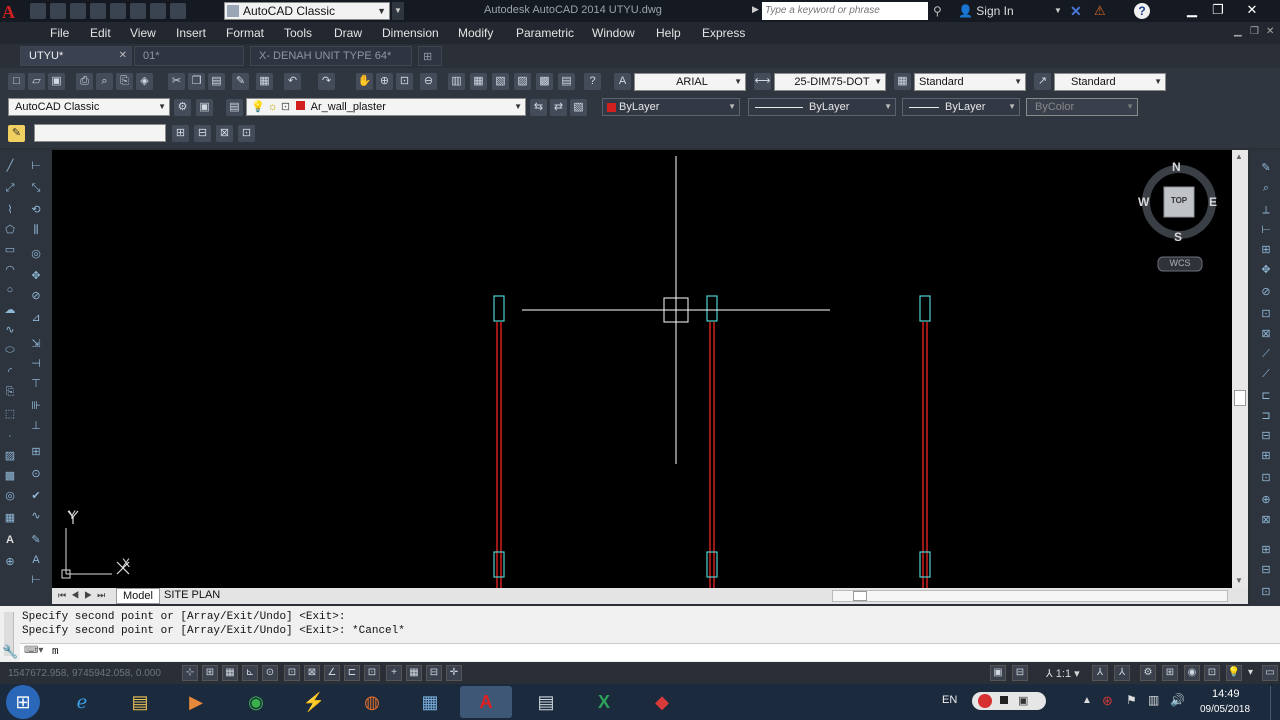 The width and height of the screenshot is (1280, 720). Describe the element at coordinates (434, 673) in the screenshot. I see `quick-properties-icon: ⊟` at that location.